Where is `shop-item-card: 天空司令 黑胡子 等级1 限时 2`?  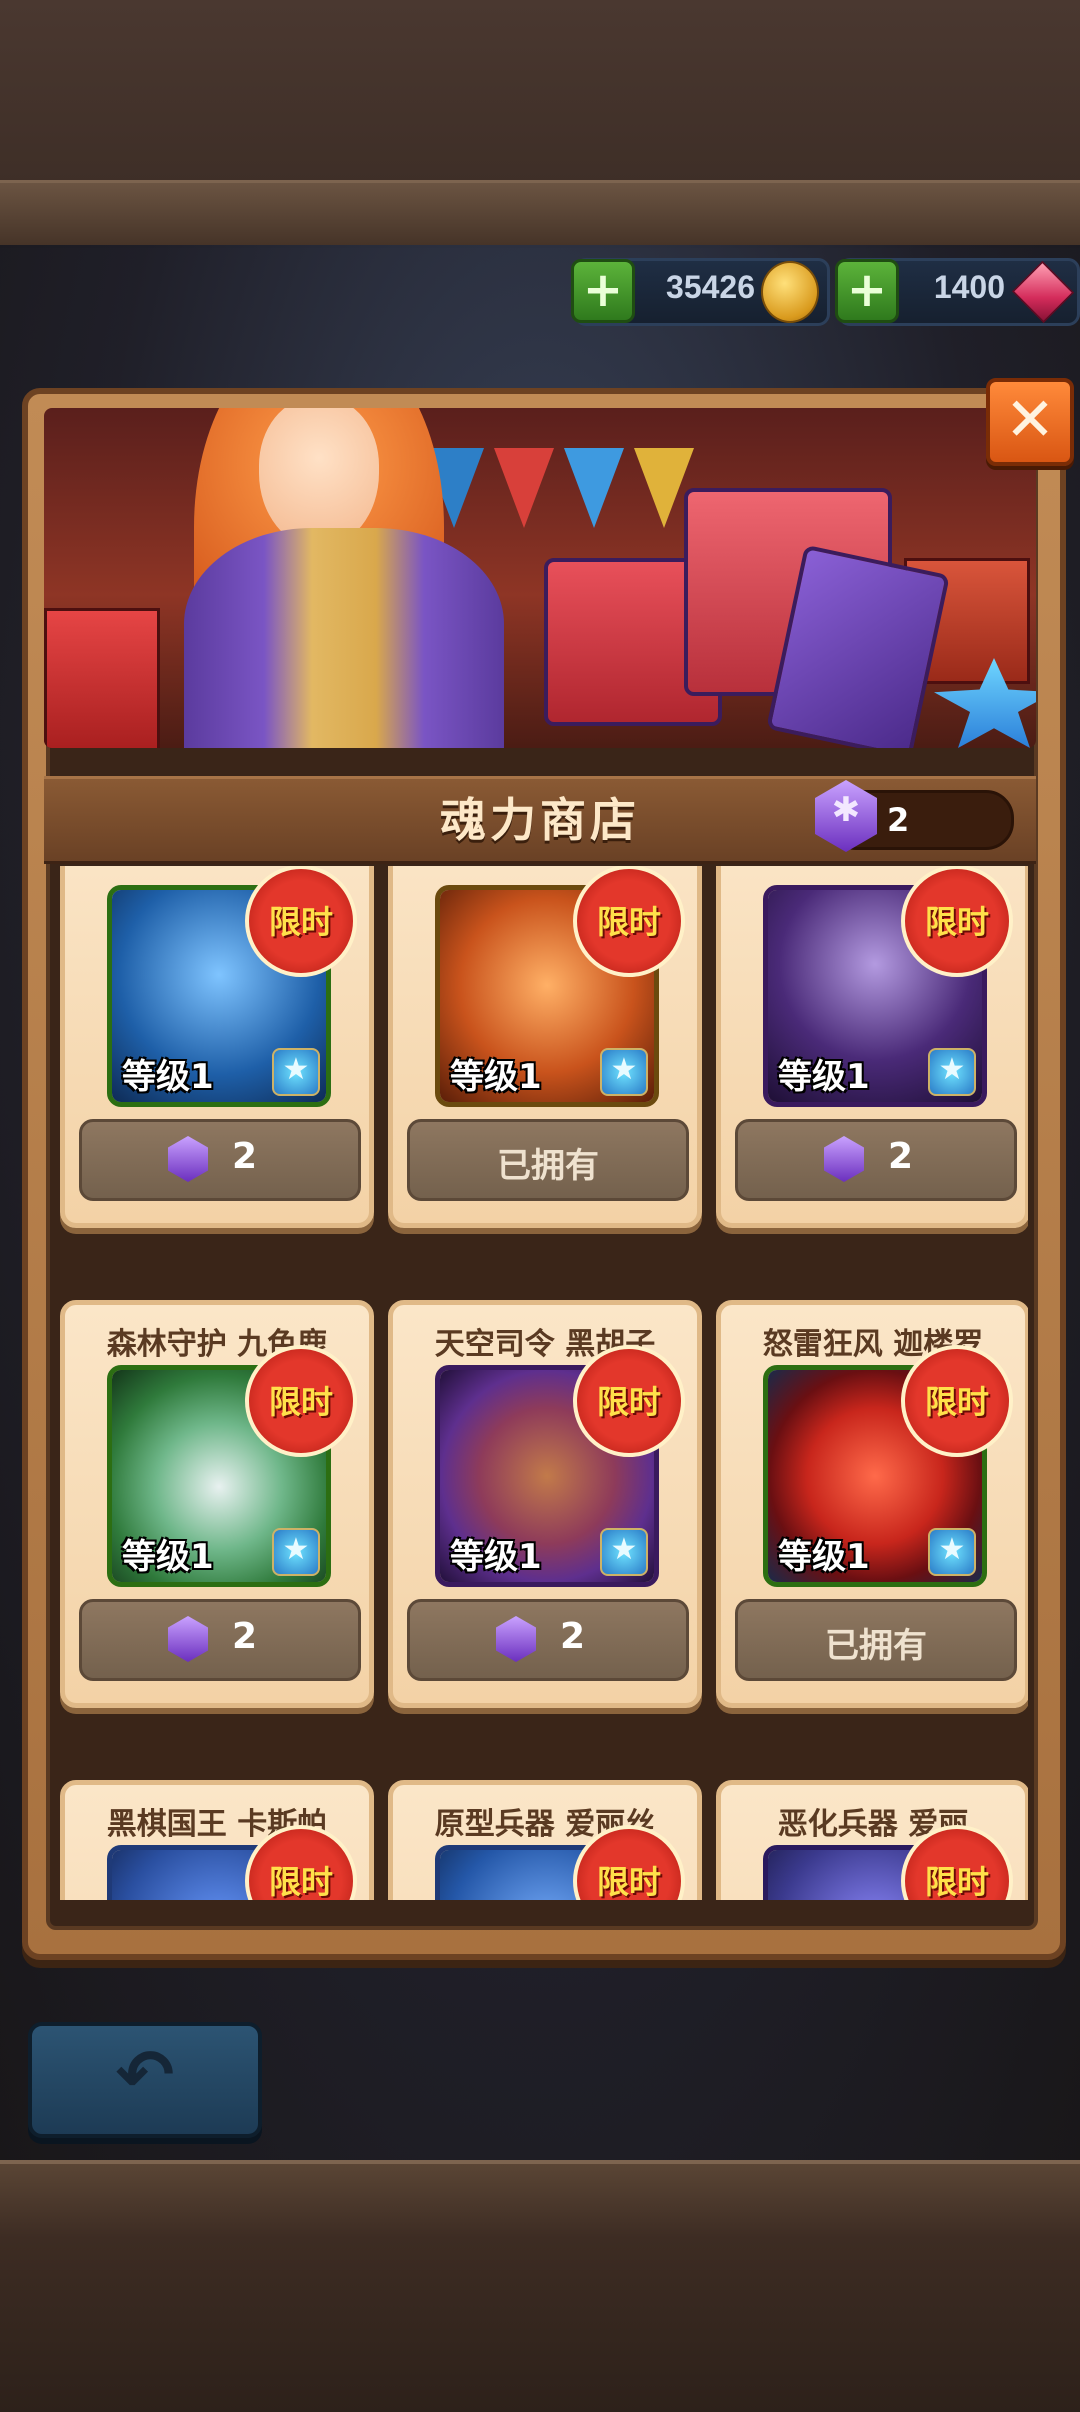 shop-item-card: 天空司令 黑胡子 等级1 限时 2 is located at coordinates (545, 1504).